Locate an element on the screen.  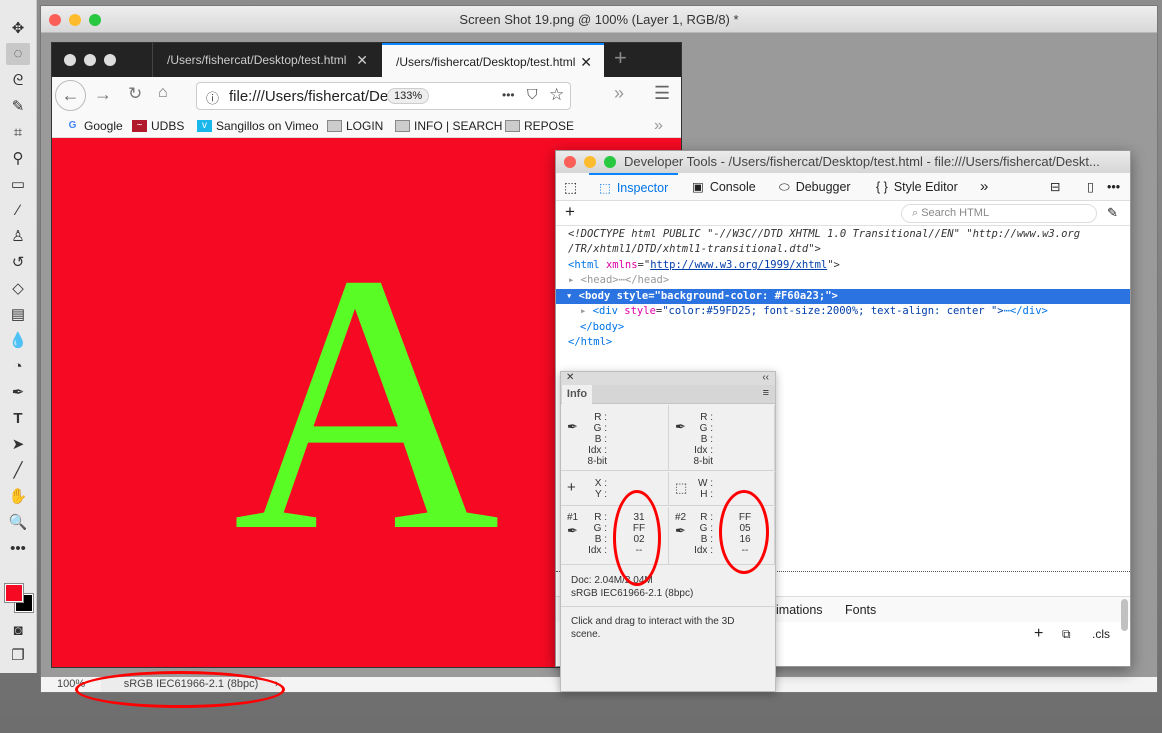
history-brush-tool-icon: ↺ is located at coordinates (18, 263).